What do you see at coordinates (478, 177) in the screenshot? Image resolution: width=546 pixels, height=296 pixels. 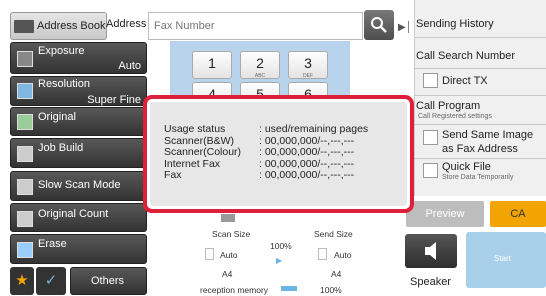 I see `quick-file-sub: Store Data Temporarily` at bounding box center [478, 177].